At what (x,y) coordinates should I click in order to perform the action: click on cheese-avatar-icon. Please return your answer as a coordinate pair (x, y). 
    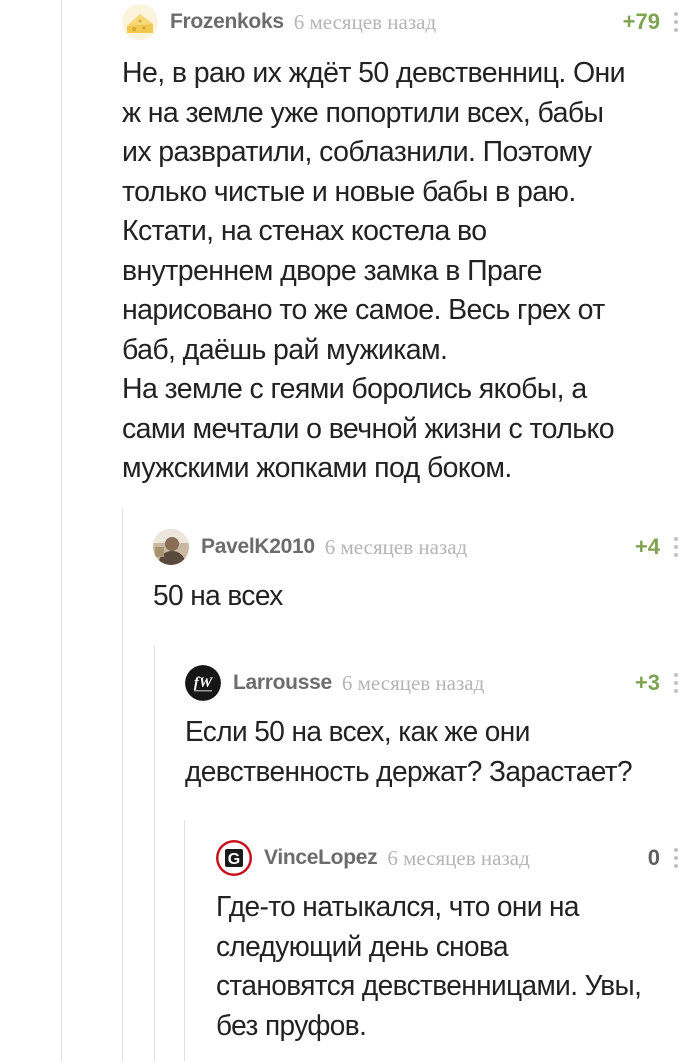
    Looking at the image, I should click on (140, 22).